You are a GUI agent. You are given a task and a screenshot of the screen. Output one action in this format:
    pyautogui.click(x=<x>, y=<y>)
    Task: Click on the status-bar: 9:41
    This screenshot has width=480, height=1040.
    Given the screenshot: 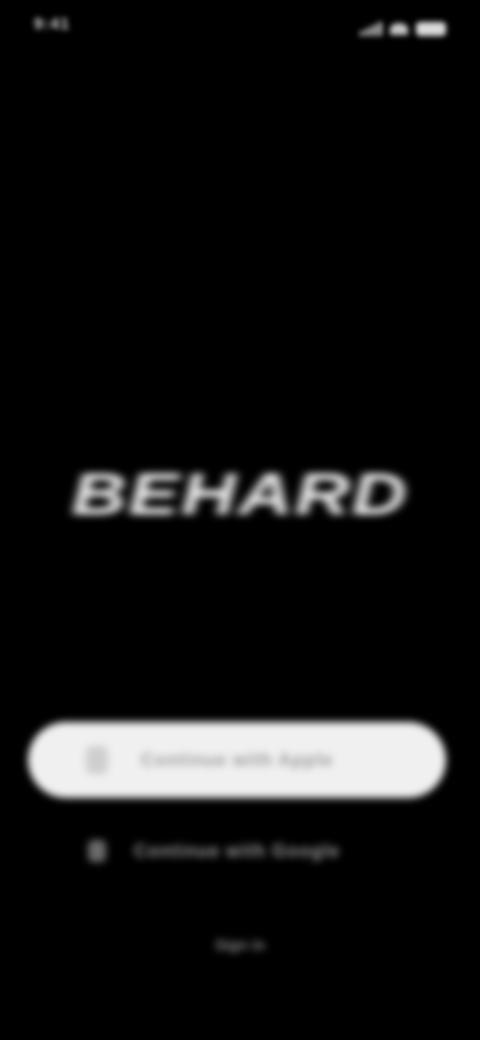 What is the action you would take?
    pyautogui.click(x=240, y=30)
    